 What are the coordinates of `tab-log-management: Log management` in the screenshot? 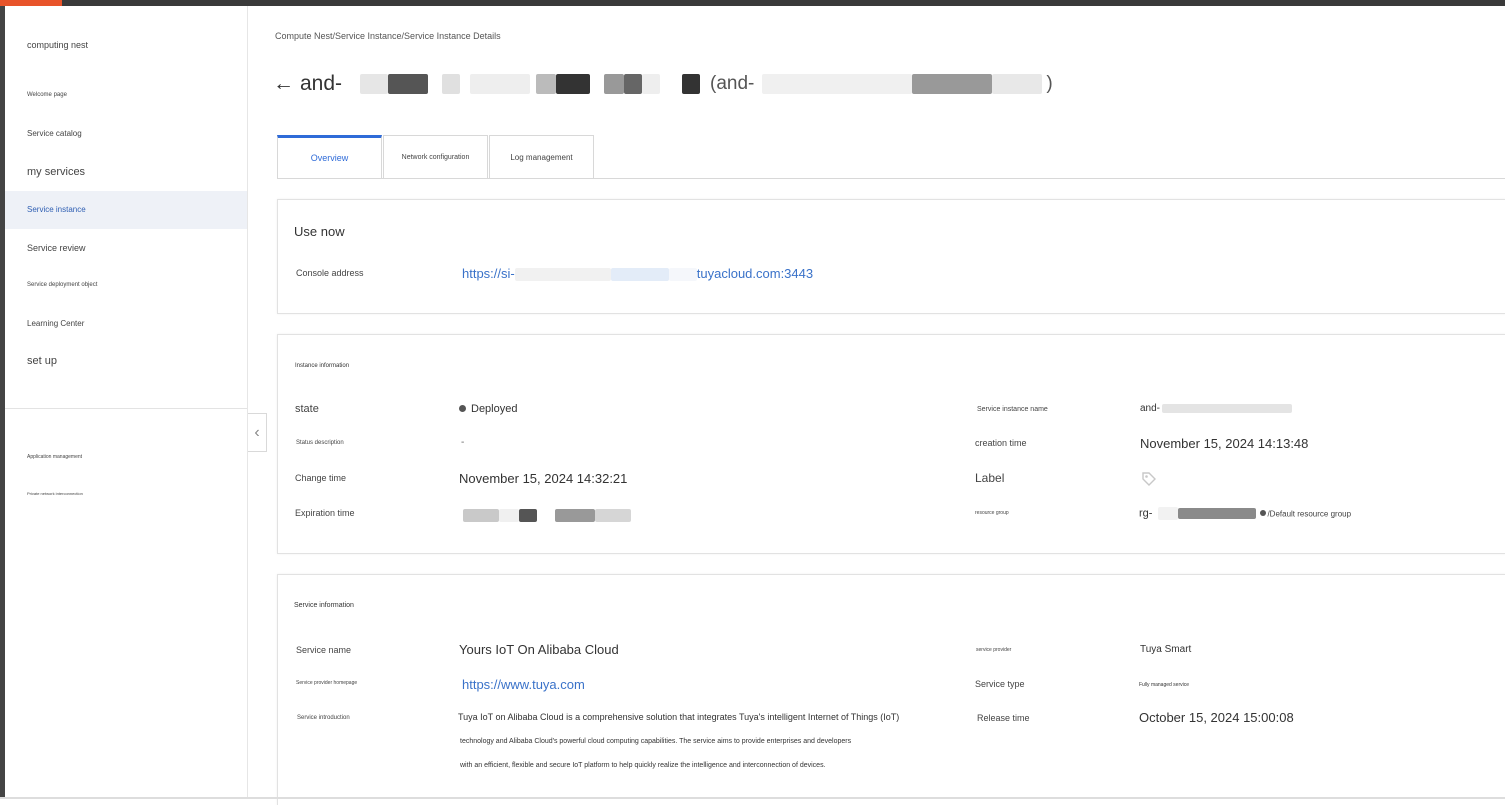 It's located at (541, 156).